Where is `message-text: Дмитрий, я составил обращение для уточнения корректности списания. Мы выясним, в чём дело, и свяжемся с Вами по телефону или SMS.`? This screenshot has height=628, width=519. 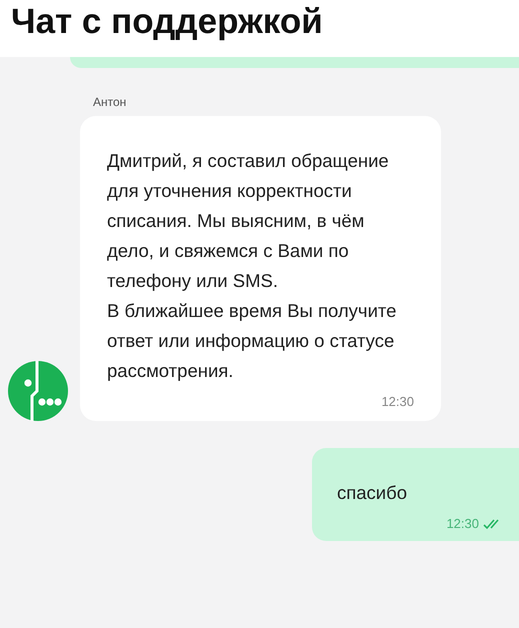
message-text: Дмитрий, я составил обращение для уточнения корректности списания. Мы выясним, в чём дело, и свяжемся с Вами по телефону или SMS. is located at coordinates (248, 221).